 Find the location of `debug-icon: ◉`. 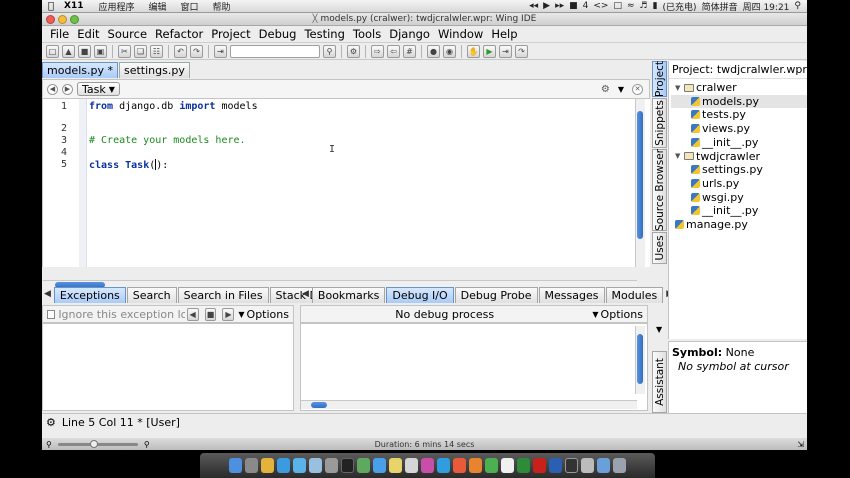

debug-icon: ◉ is located at coordinates (449, 51).